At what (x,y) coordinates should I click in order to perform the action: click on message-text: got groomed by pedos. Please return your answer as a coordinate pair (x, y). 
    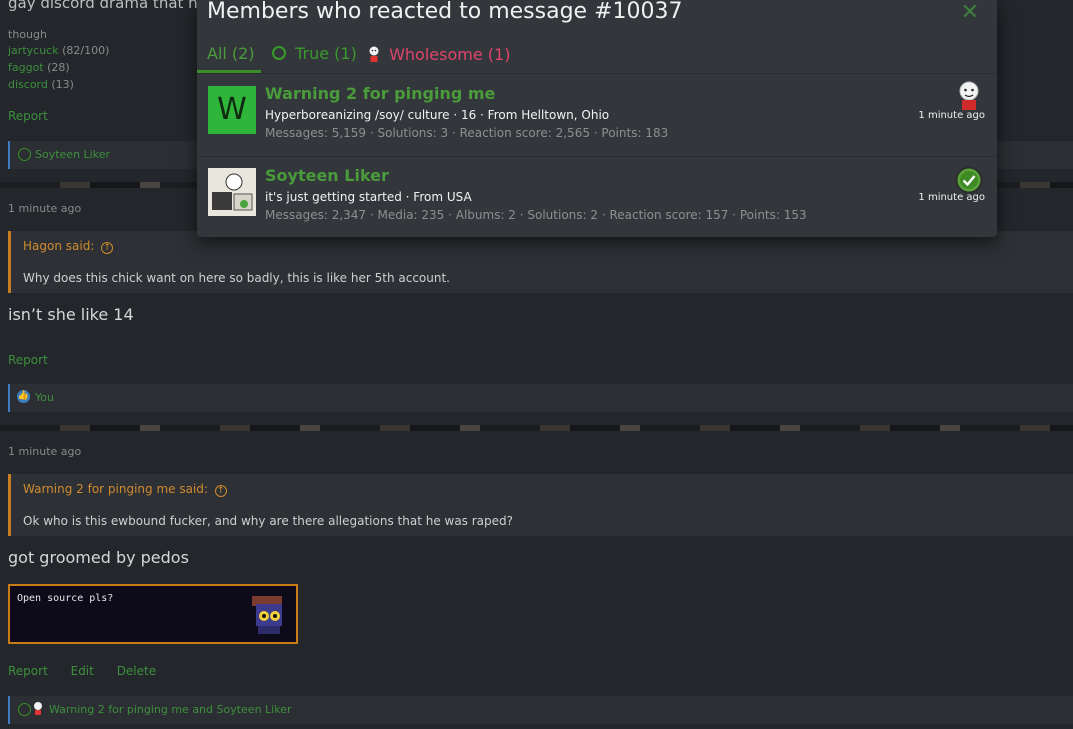
    Looking at the image, I should click on (98, 557).